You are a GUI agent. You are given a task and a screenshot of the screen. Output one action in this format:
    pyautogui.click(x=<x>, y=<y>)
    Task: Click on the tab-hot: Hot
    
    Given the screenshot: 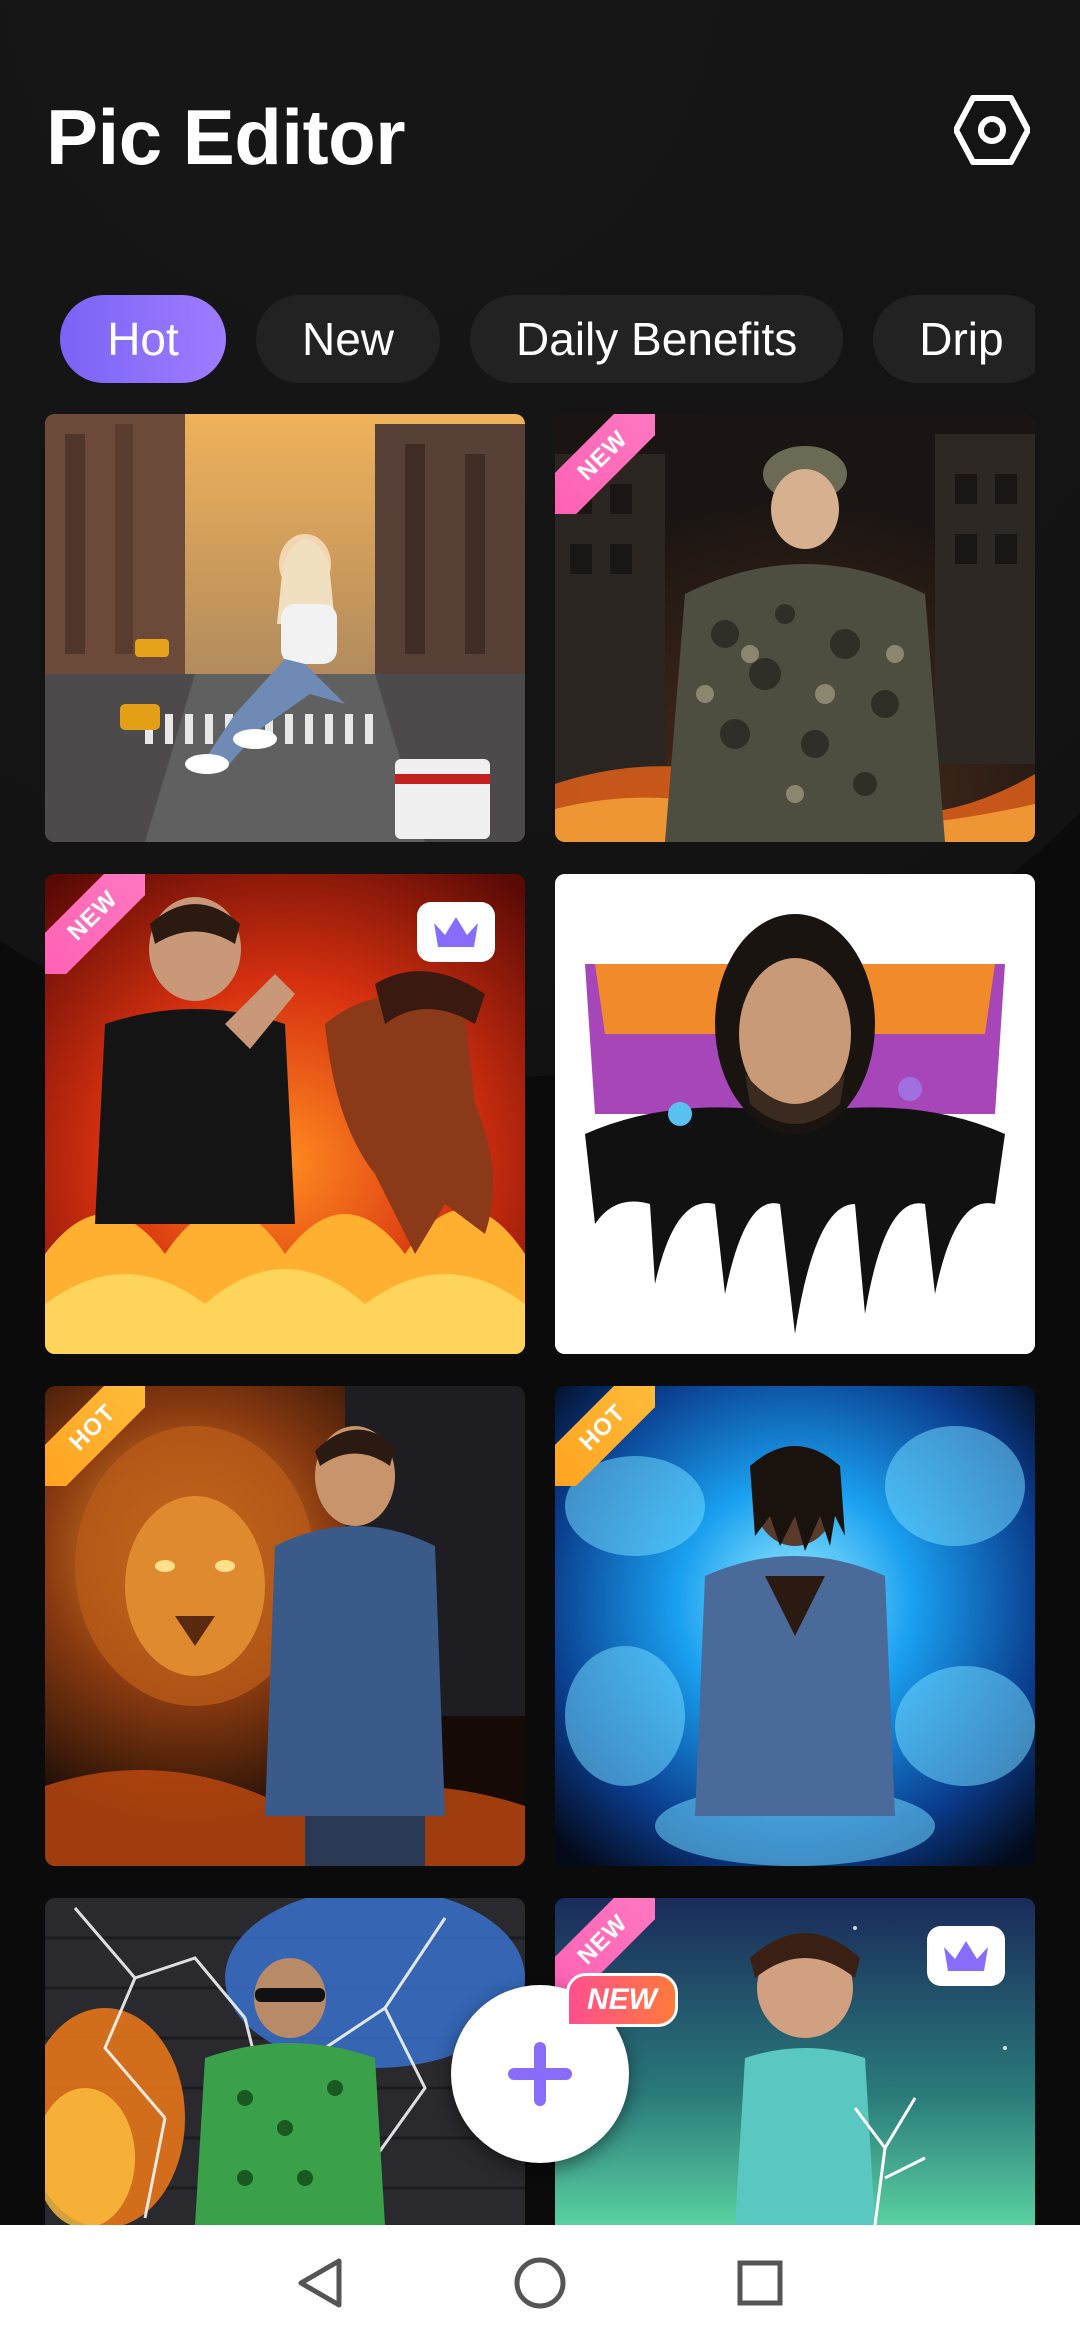 What is the action you would take?
    pyautogui.click(x=143, y=339)
    